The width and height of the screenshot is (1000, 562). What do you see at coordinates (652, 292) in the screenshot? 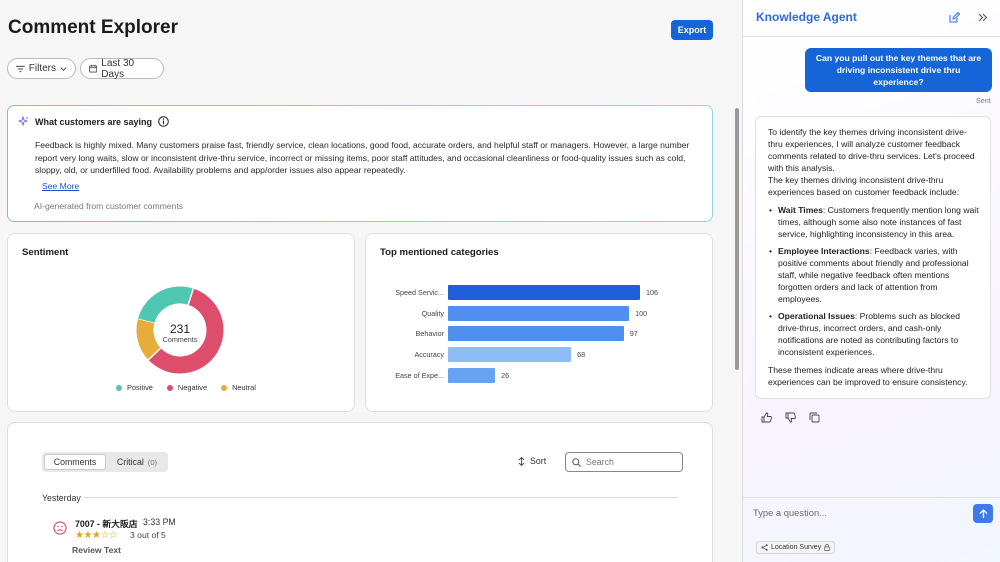
I see `bar-value-label: 106` at bounding box center [652, 292].